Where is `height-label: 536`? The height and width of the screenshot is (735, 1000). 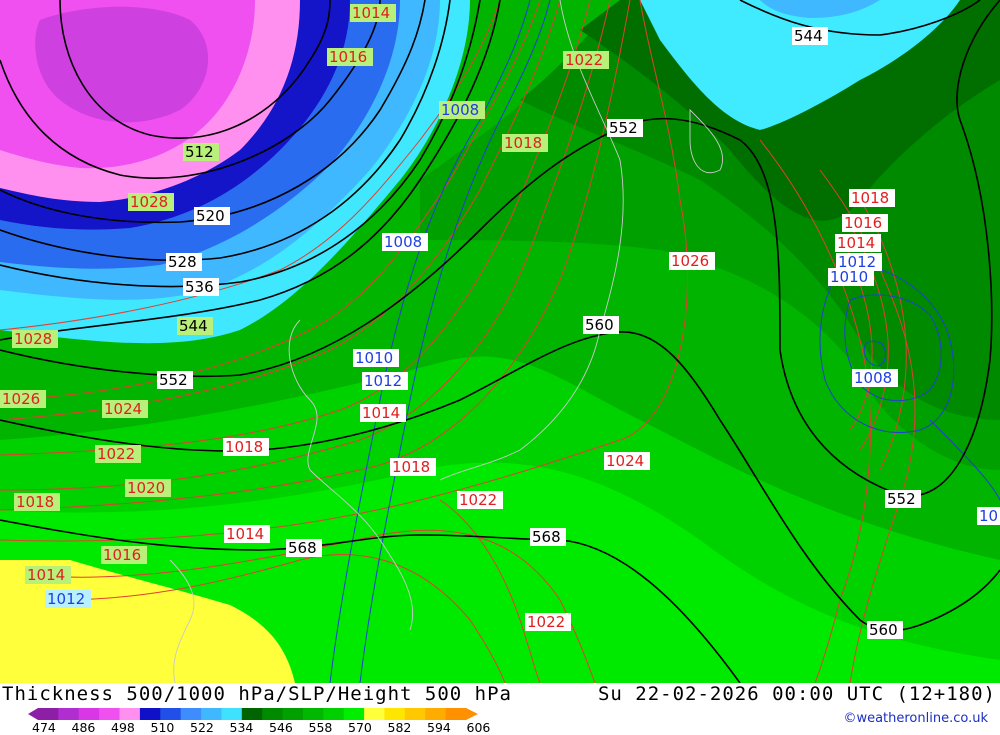 height-label: 536 is located at coordinates (201, 287).